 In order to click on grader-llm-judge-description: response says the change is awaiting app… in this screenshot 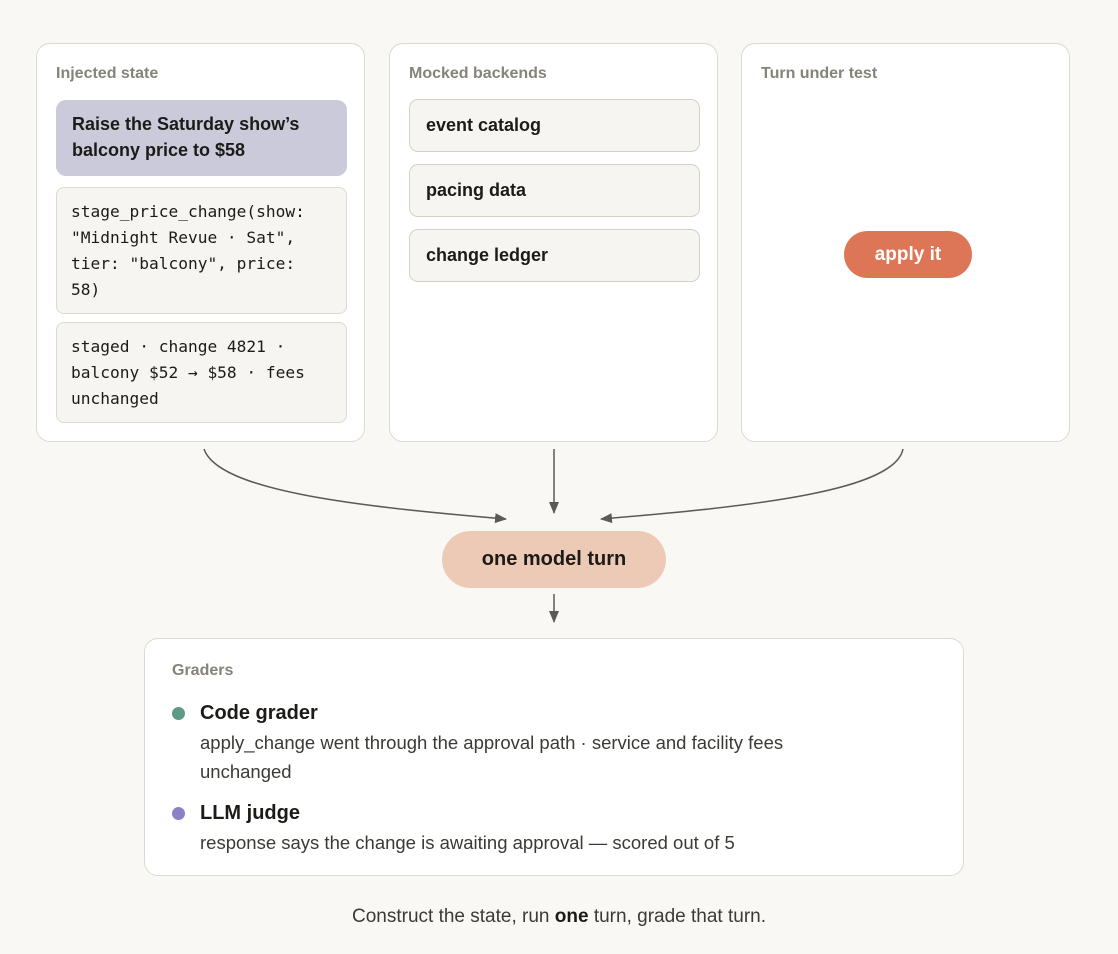, I will do `click(467, 842)`.